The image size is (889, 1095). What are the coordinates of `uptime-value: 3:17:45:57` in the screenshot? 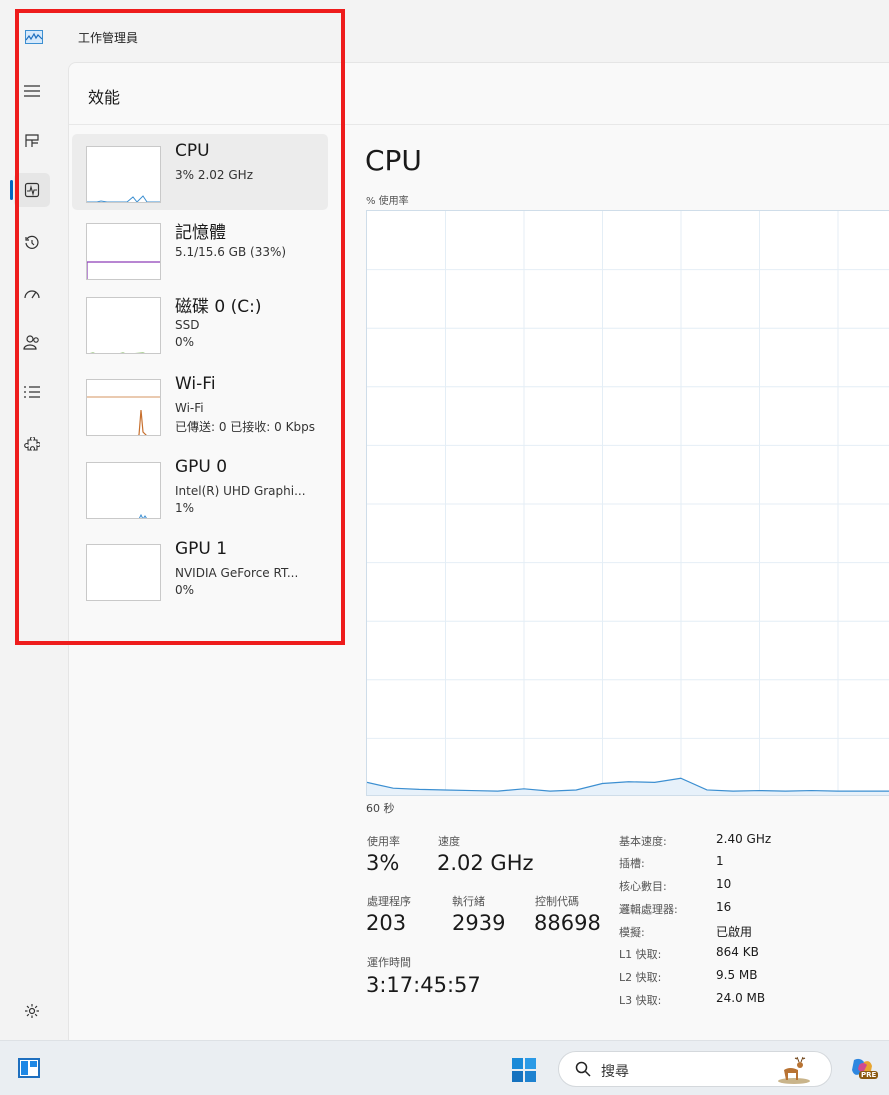 It's located at (423, 985).